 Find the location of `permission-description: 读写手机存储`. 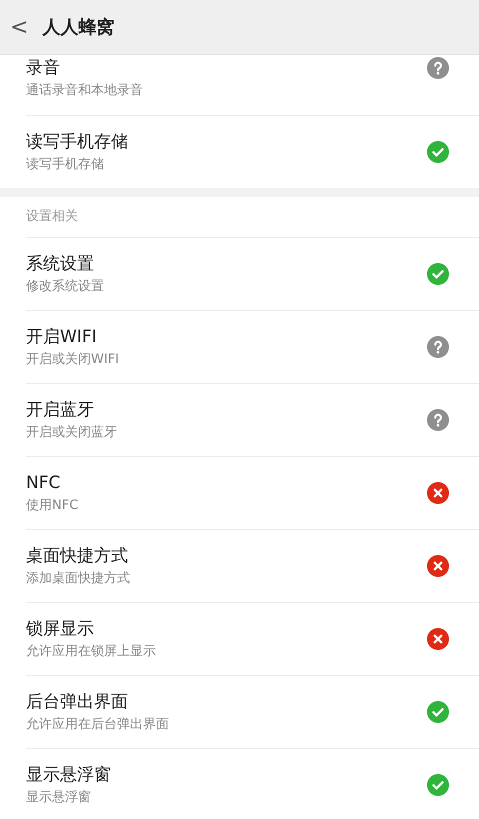

permission-description: 读写手机存储 is located at coordinates (65, 164).